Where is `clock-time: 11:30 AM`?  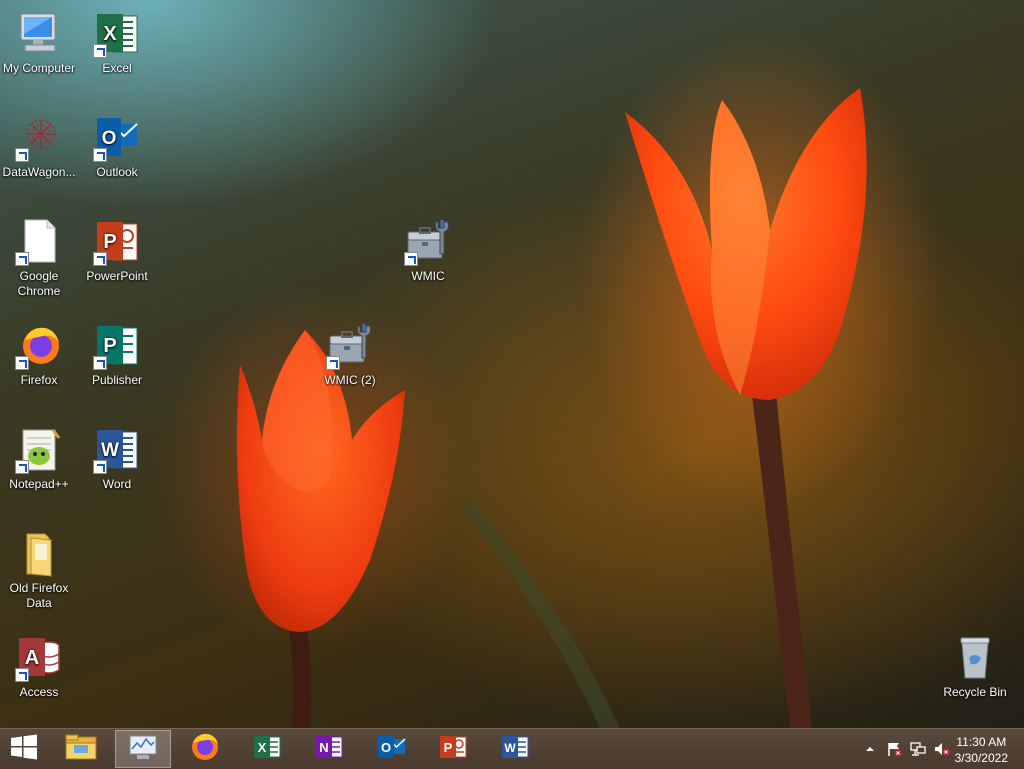 clock-time: 11:30 AM is located at coordinates (981, 742).